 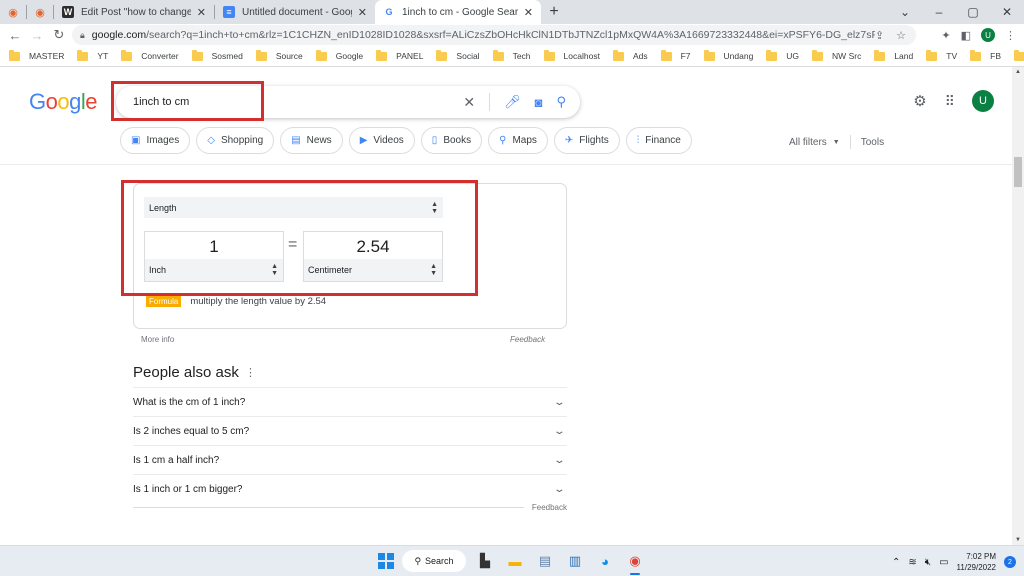 What do you see at coordinates (68, 12) in the screenshot?
I see `wordpress-icon: W` at bounding box center [68, 12].